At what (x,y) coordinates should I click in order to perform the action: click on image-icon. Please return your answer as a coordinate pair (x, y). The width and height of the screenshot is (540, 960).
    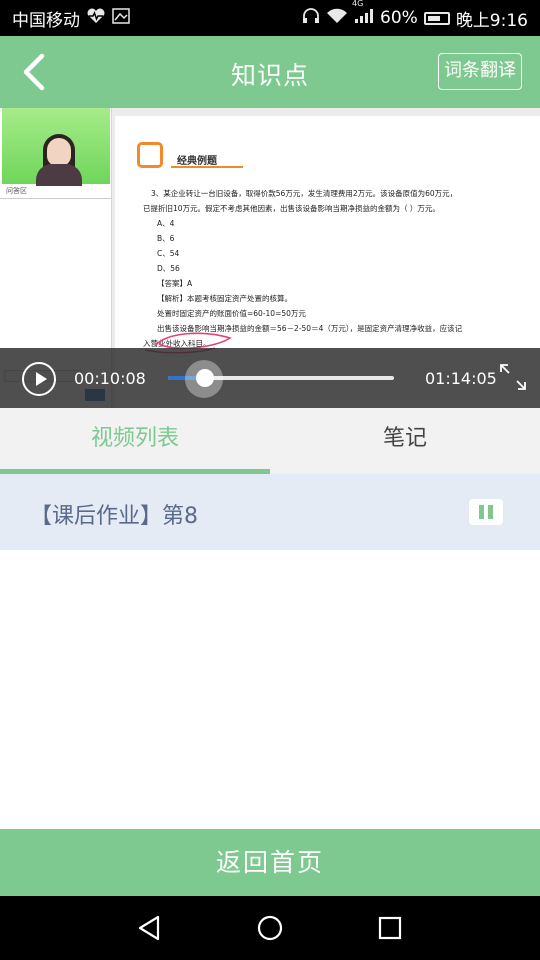
    Looking at the image, I should click on (121, 18).